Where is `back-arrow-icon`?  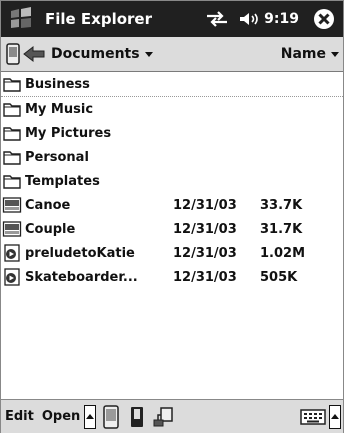 back-arrow-icon is located at coordinates (34, 54).